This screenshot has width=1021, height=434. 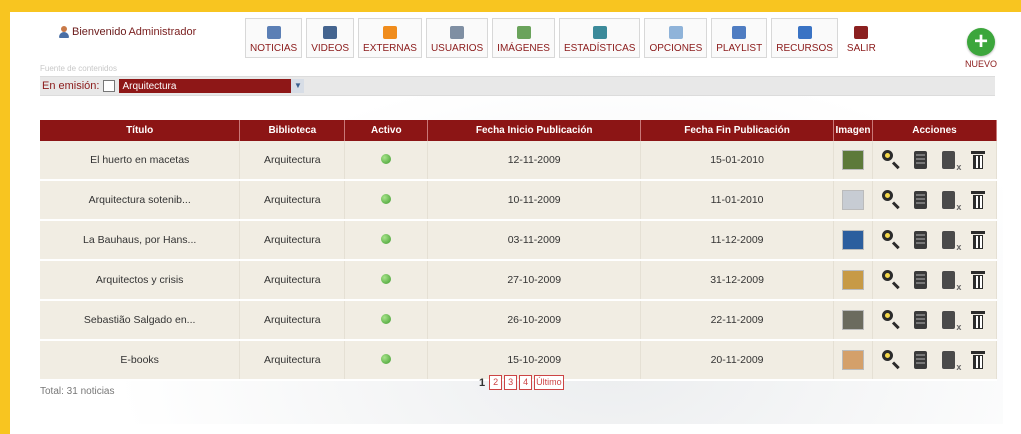 I want to click on filter-bar: En emisión: Arquitectura ▼, so click(x=517, y=86).